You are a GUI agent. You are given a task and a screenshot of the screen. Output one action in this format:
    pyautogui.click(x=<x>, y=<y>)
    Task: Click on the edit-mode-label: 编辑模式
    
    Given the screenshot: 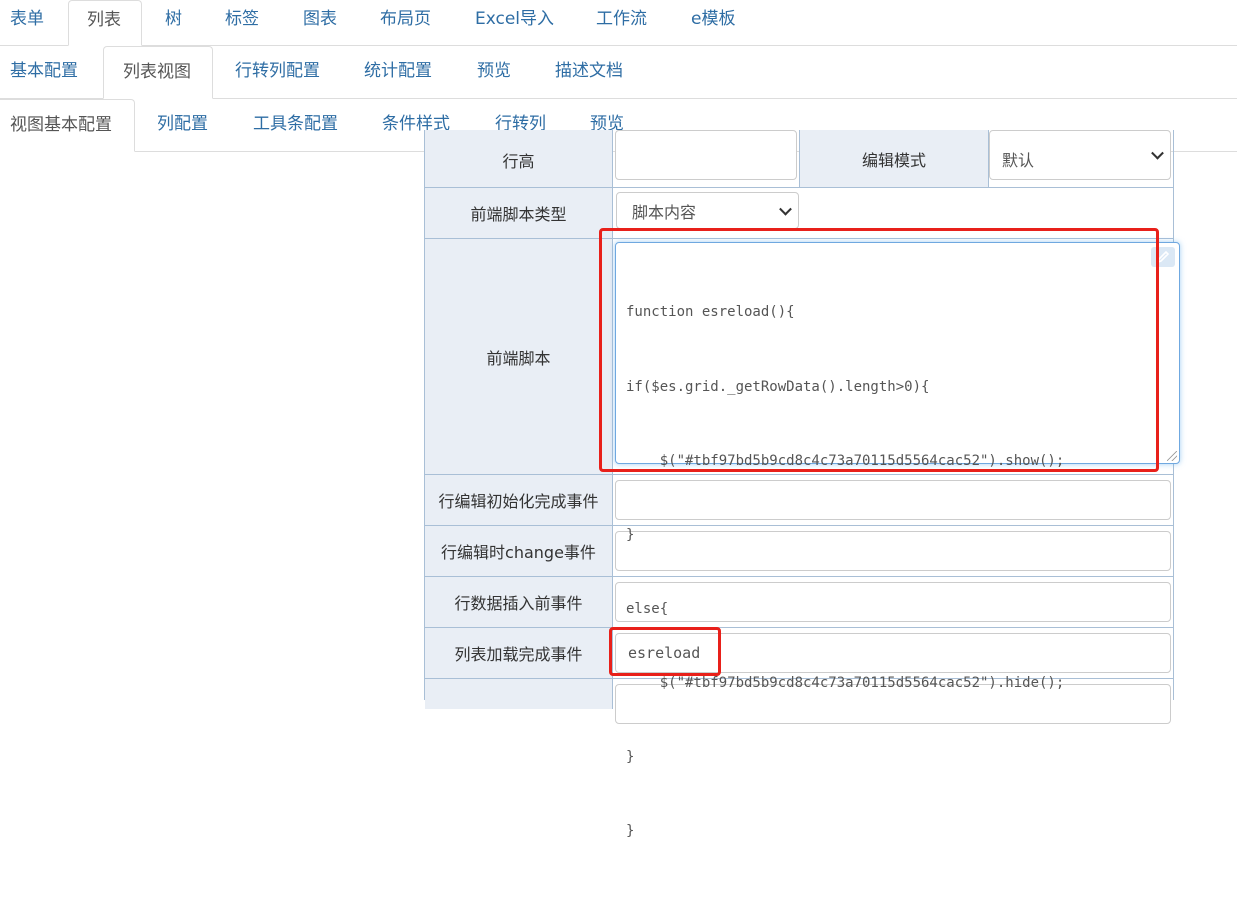 What is the action you would take?
    pyautogui.click(x=894, y=159)
    